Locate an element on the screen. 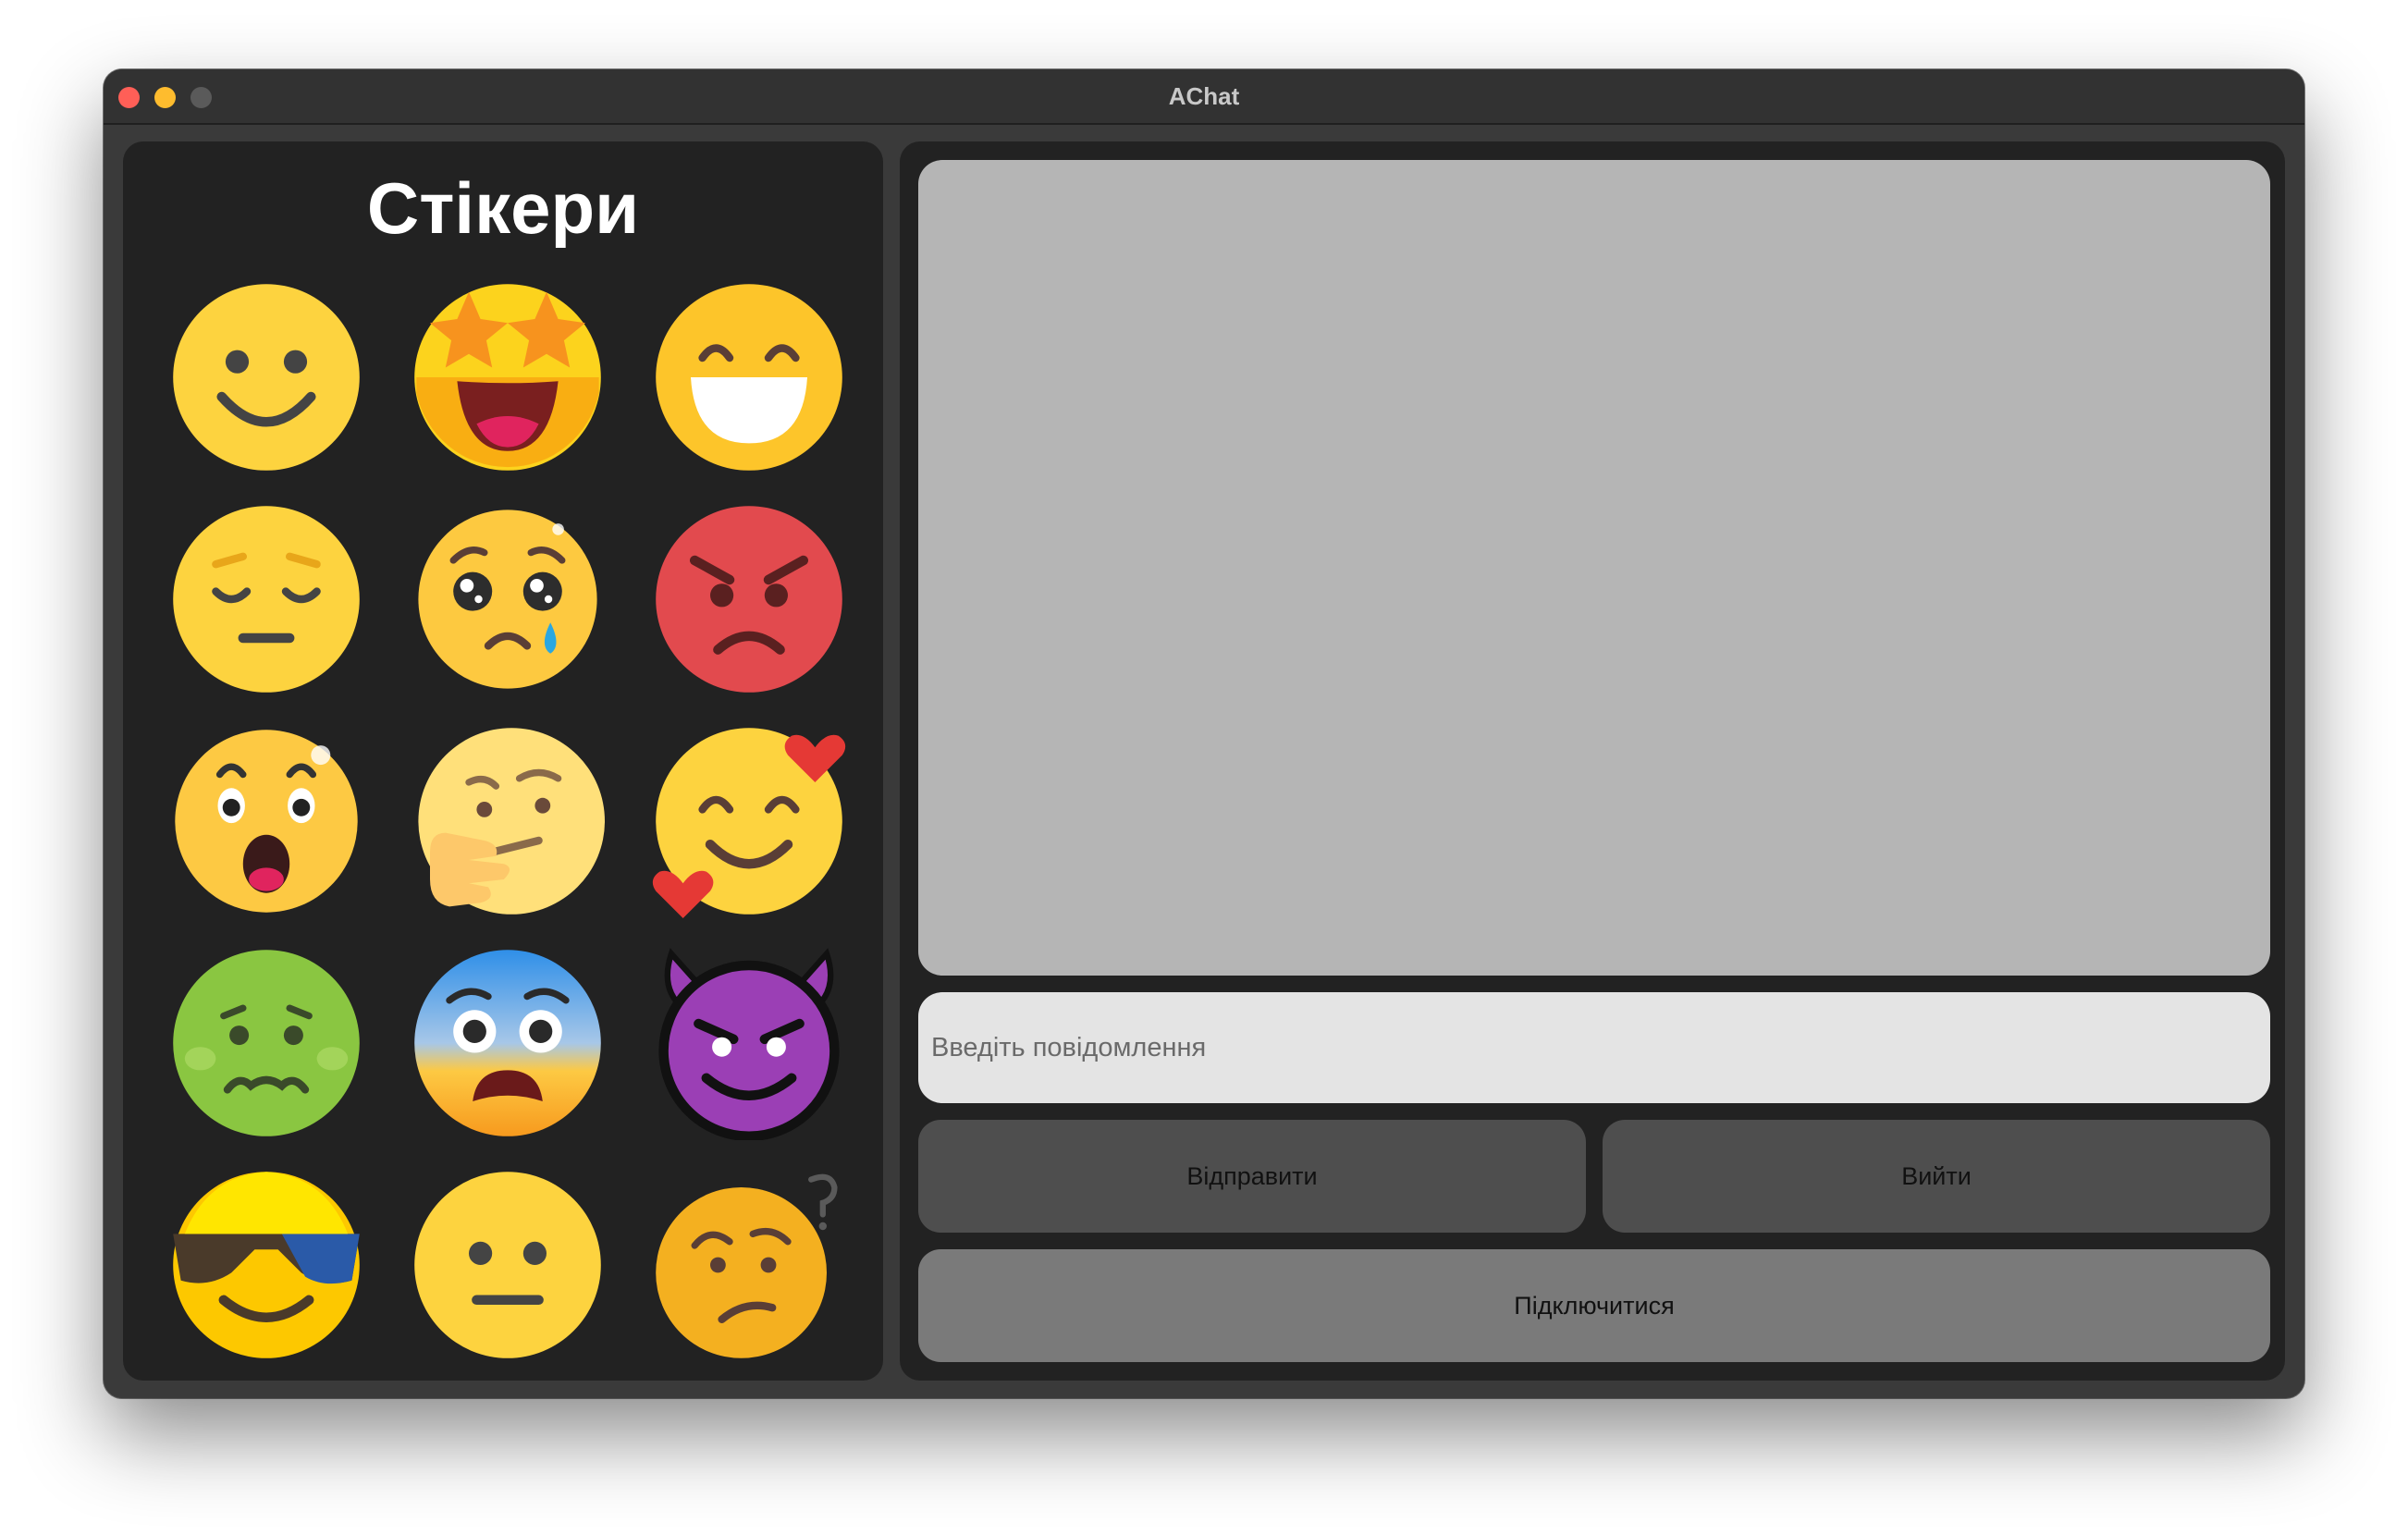 Image resolution: width=2408 pixels, height=1535 pixels. exit-button: Вийти is located at coordinates (1936, 1176).